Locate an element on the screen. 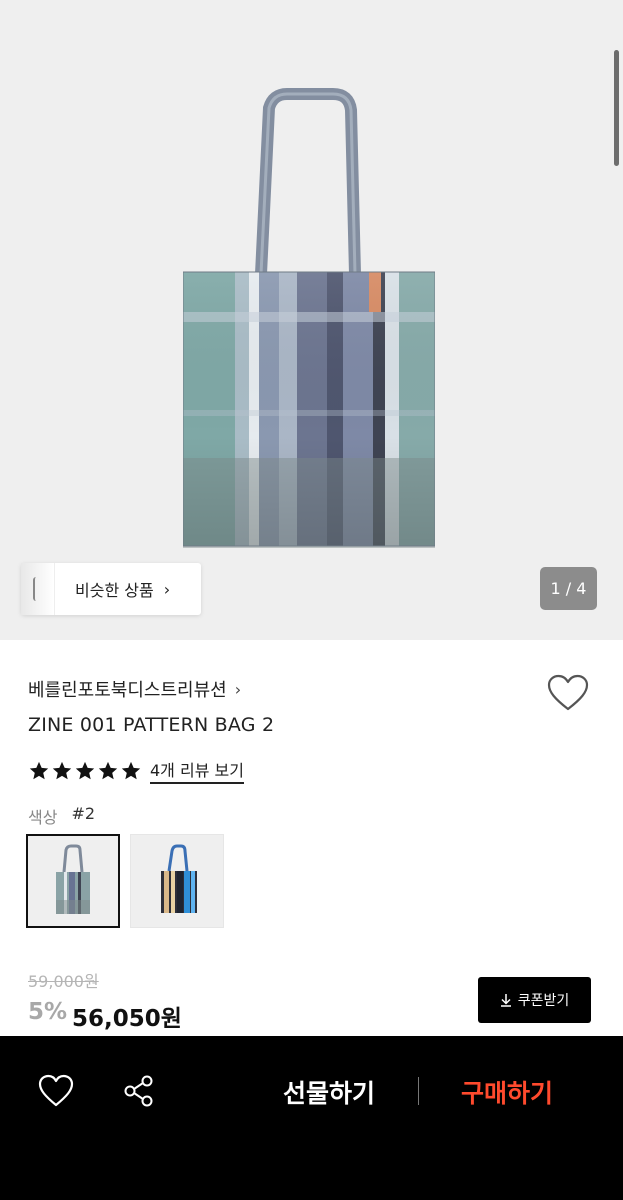  gift-button: 선물하기 is located at coordinates (329, 1092).